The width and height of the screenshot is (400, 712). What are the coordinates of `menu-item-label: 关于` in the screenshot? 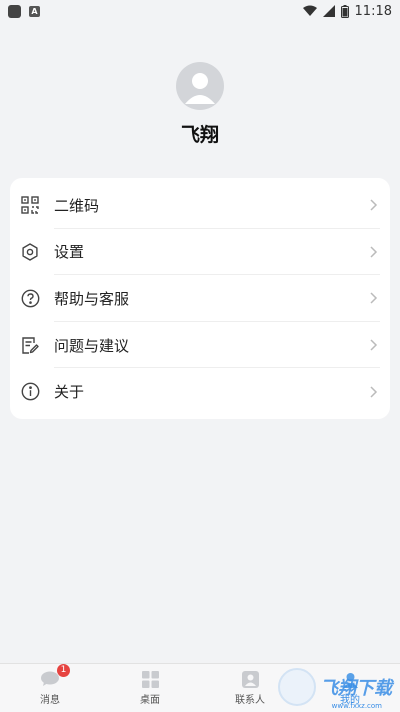 It's located at (69, 392).